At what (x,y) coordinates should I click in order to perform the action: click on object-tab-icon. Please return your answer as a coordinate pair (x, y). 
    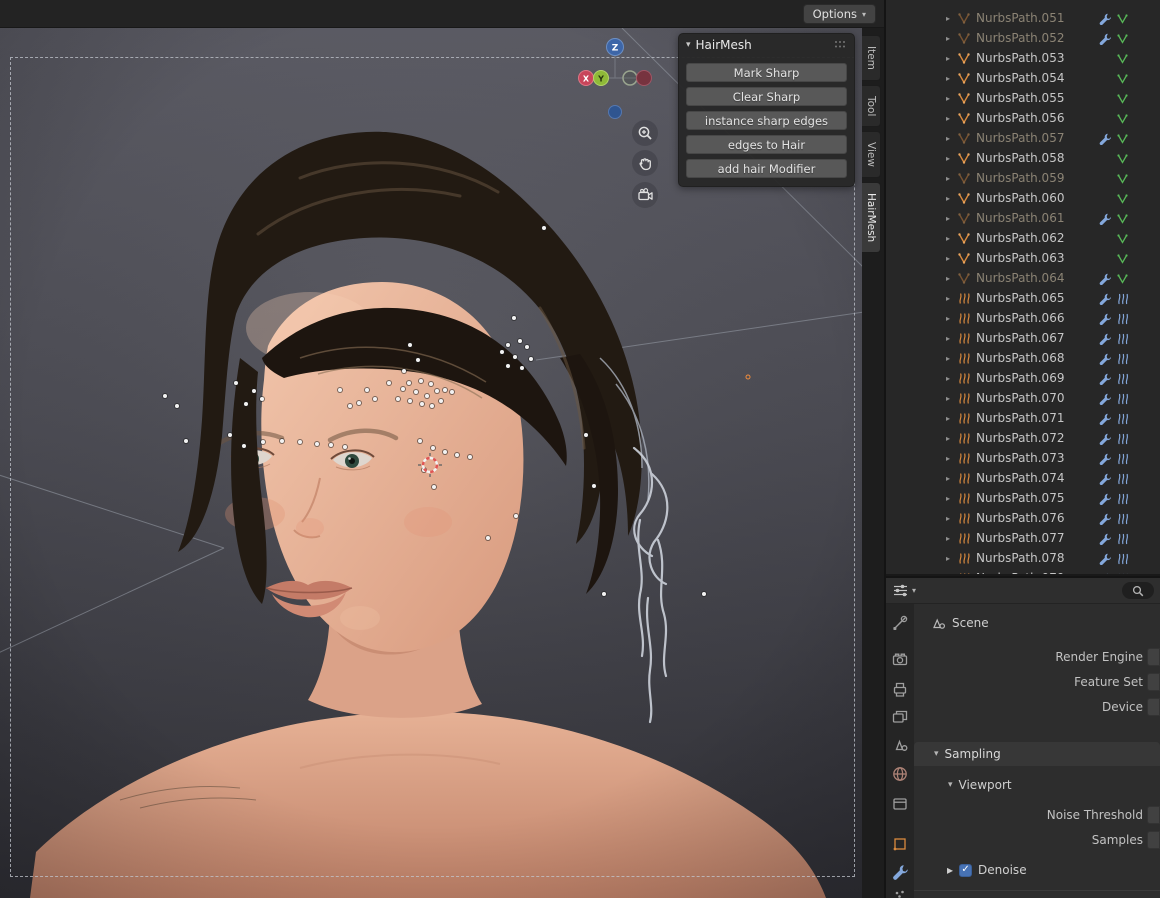
    Looking at the image, I should click on (900, 844).